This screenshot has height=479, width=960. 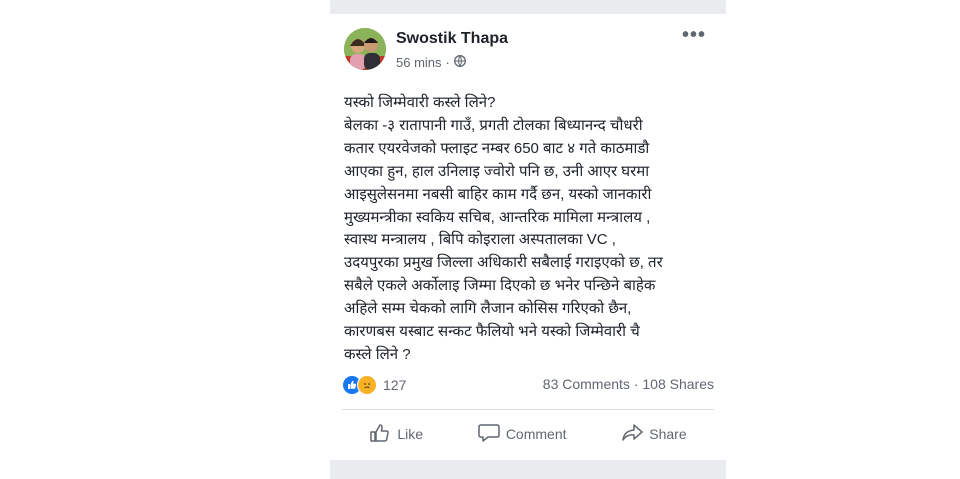 I want to click on share-label: Share, so click(x=668, y=434).